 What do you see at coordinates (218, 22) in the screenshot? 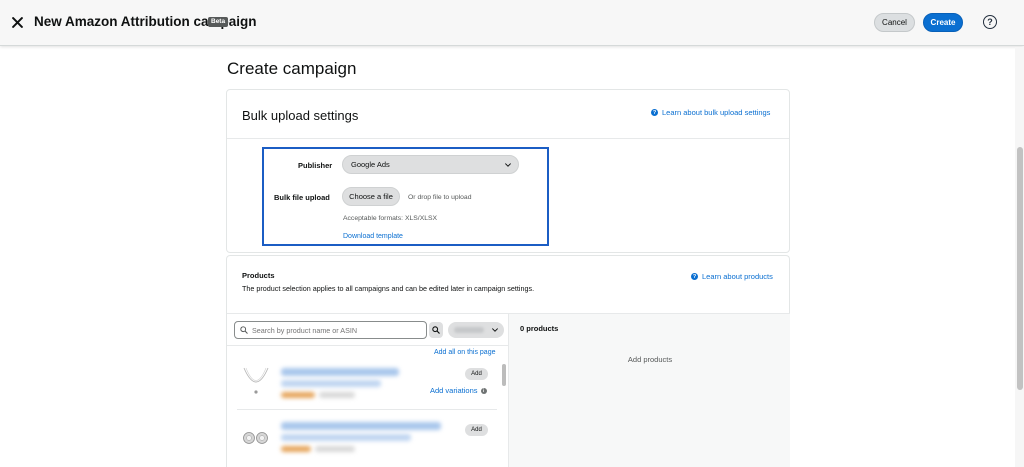
I see `beta-badge: Beta` at bounding box center [218, 22].